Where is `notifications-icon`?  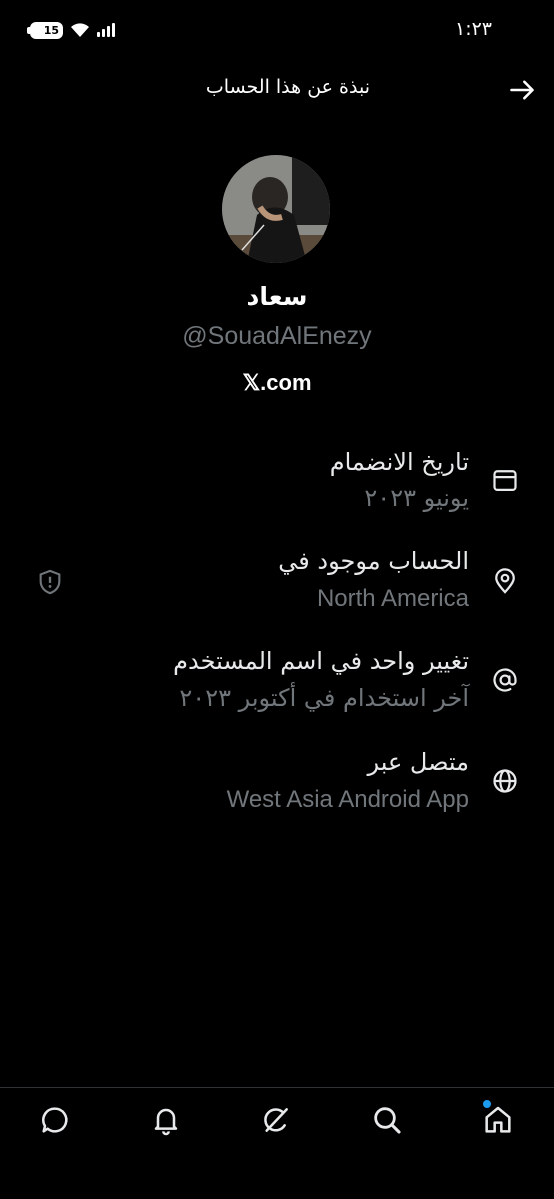 notifications-icon is located at coordinates (166, 1120).